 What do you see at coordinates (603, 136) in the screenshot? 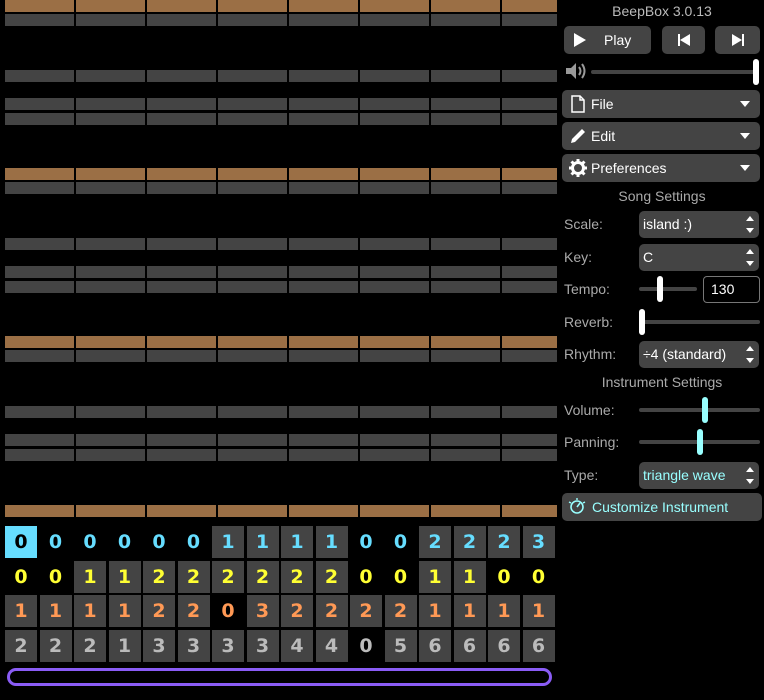
I see `edit-menu-label: Edit` at bounding box center [603, 136].